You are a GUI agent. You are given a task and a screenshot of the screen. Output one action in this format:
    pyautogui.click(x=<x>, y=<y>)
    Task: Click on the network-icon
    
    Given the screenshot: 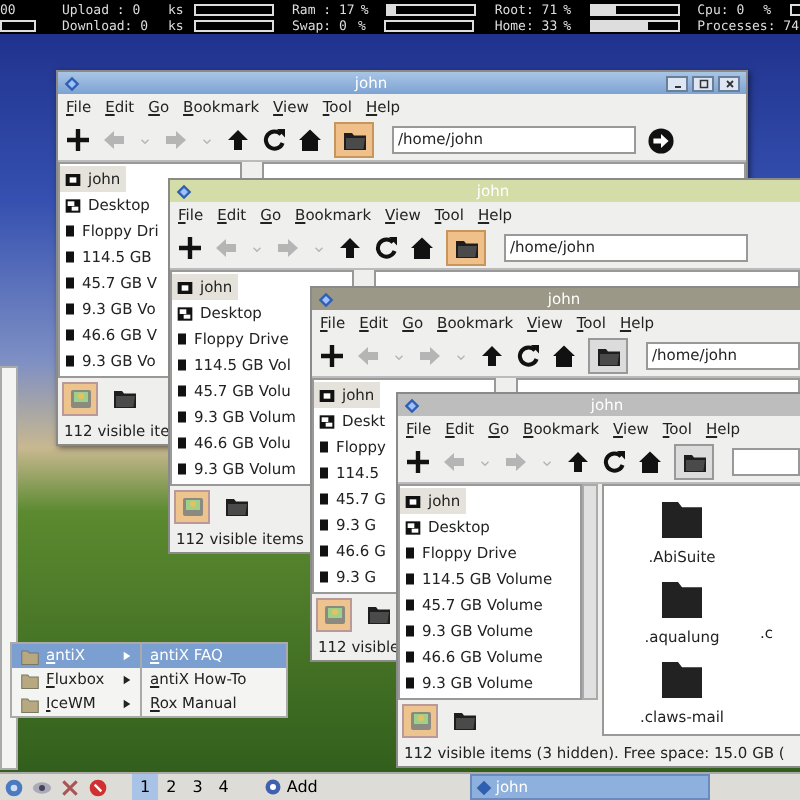 What is the action you would take?
    pyautogui.click(x=14, y=787)
    